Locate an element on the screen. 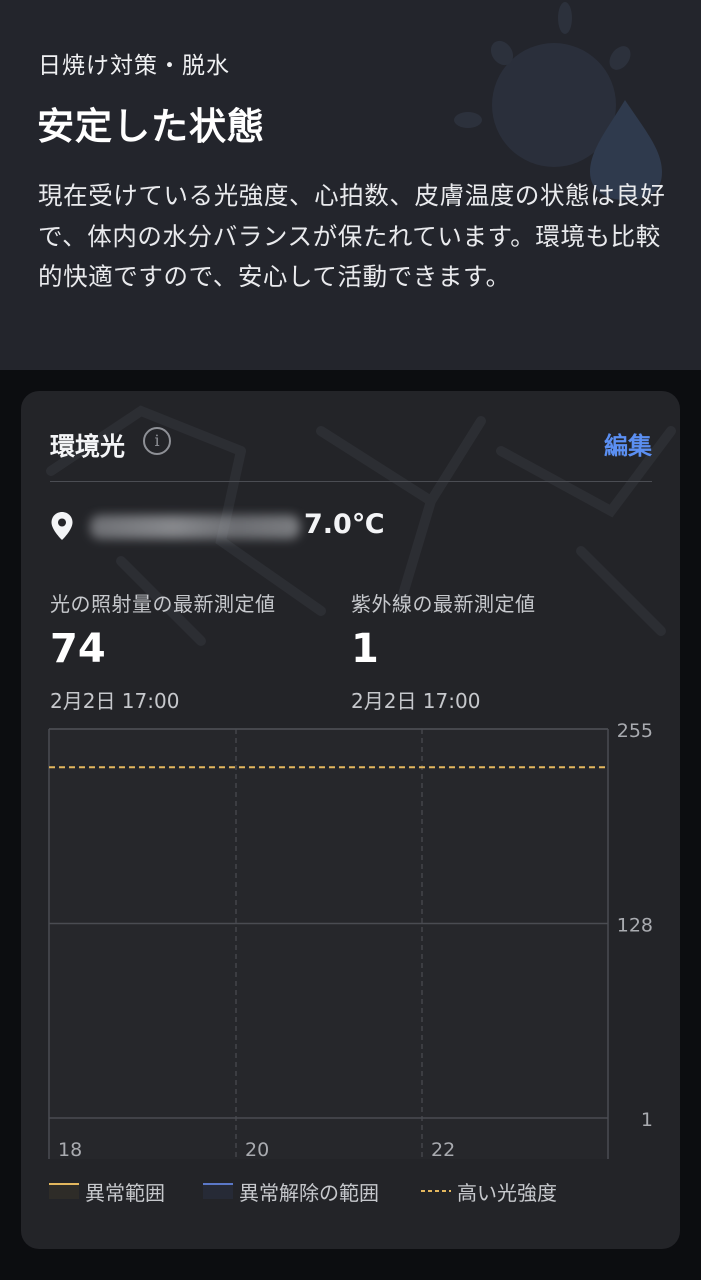  legend-label: 高い光強度 is located at coordinates (507, 1192).